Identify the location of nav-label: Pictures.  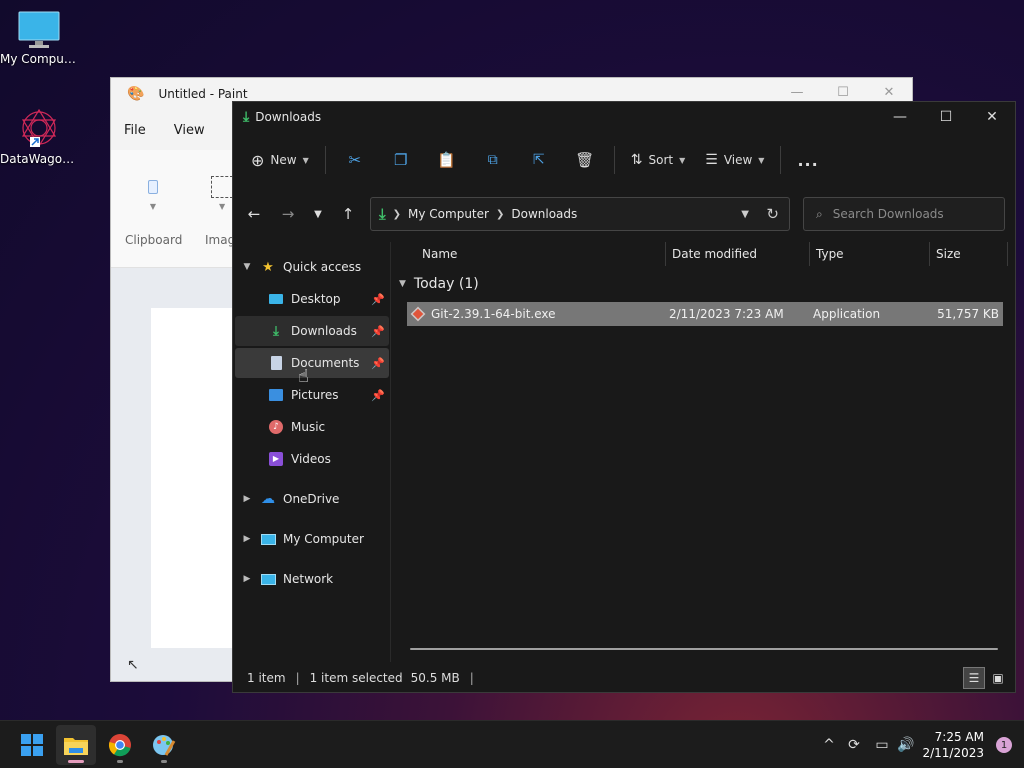
(315, 395).